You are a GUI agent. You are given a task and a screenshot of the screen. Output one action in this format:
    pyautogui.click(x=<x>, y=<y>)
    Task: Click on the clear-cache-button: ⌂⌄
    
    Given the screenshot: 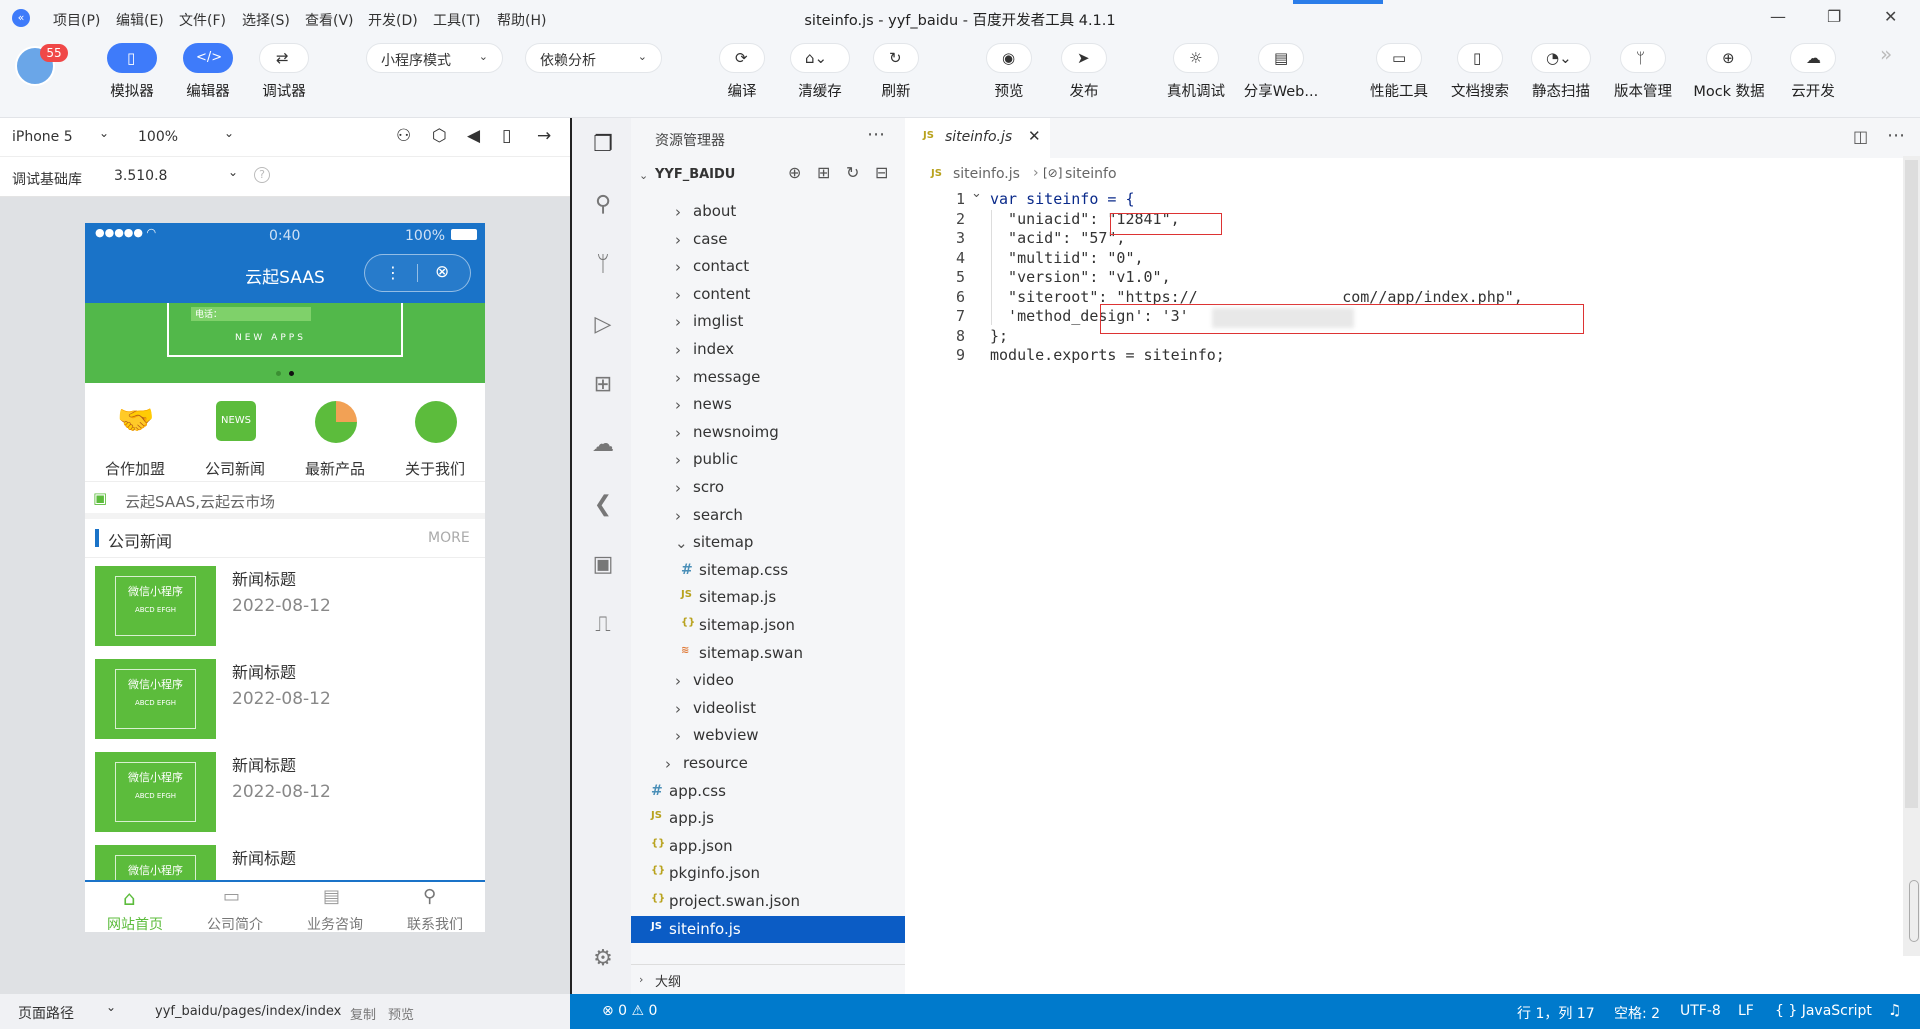 What is the action you would take?
    pyautogui.click(x=820, y=58)
    